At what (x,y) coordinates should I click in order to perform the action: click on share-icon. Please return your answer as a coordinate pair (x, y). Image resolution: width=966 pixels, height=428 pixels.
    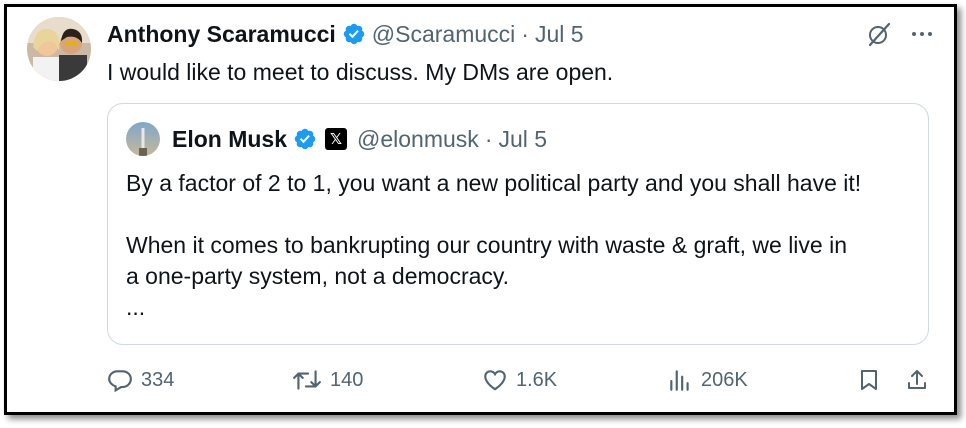
    Looking at the image, I should click on (917, 379).